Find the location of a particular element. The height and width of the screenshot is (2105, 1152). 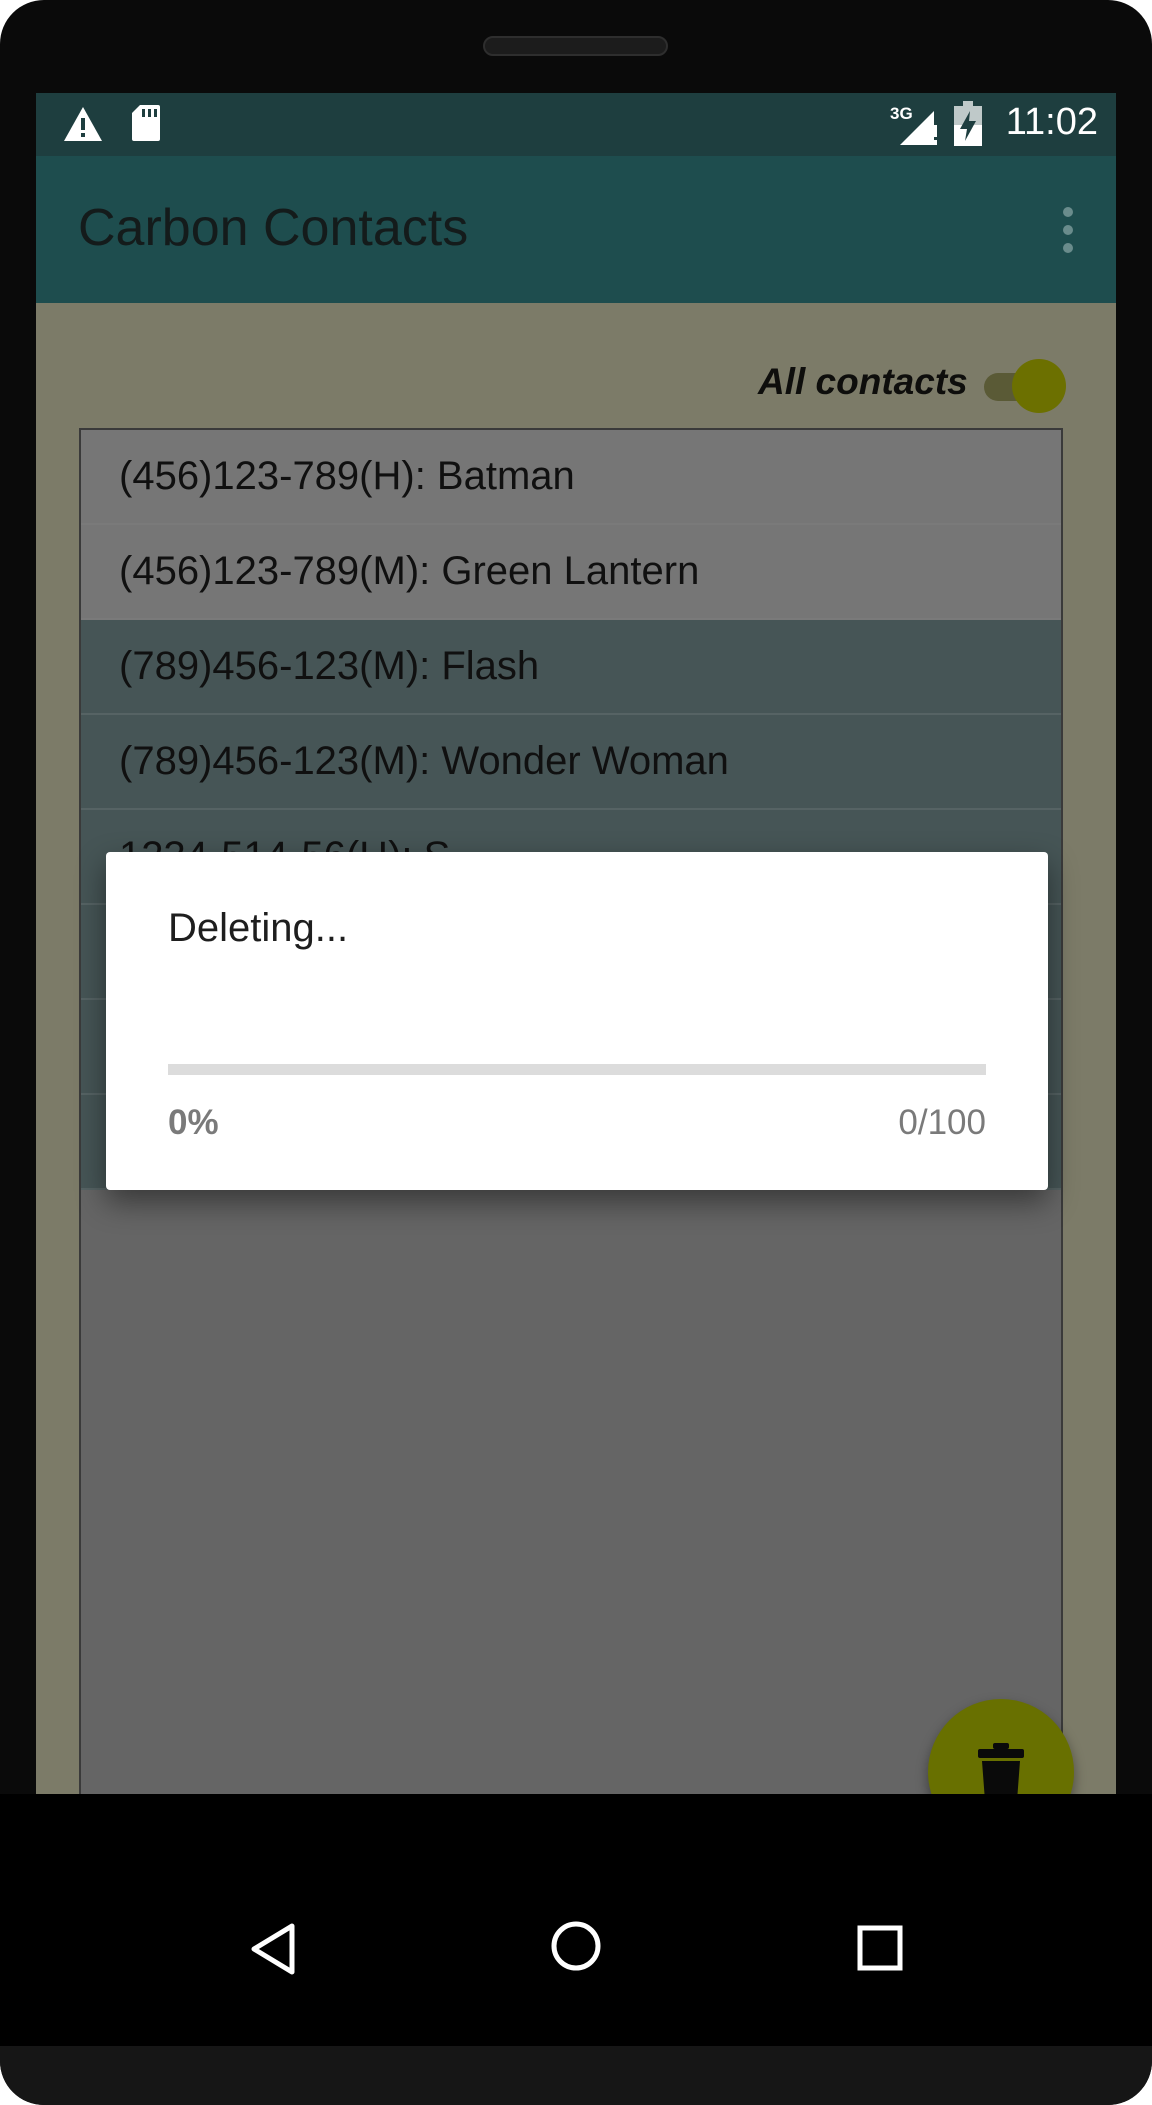

progress-dialog: Deleting... 0% 0/100 is located at coordinates (577, 1021).